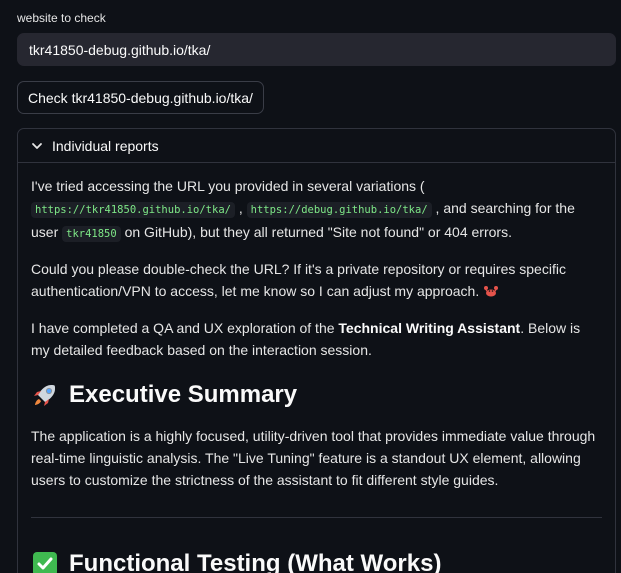 This screenshot has width=621, height=573. Describe the element at coordinates (45, 561) in the screenshot. I see `check-mark-icon` at that location.